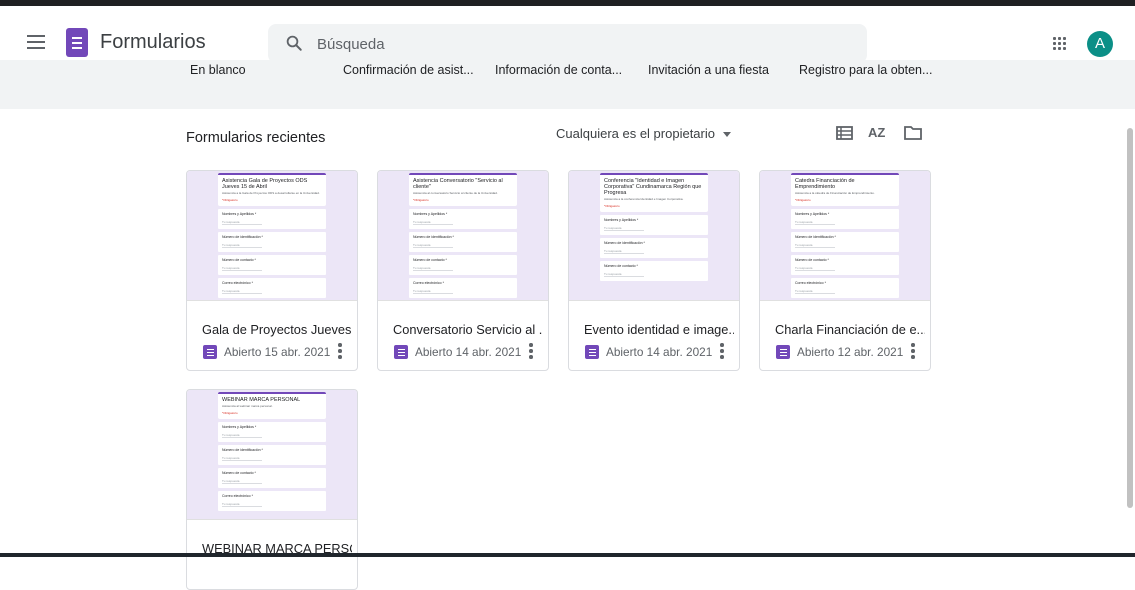  I want to click on vertical-scrollbar, so click(1130, 318).